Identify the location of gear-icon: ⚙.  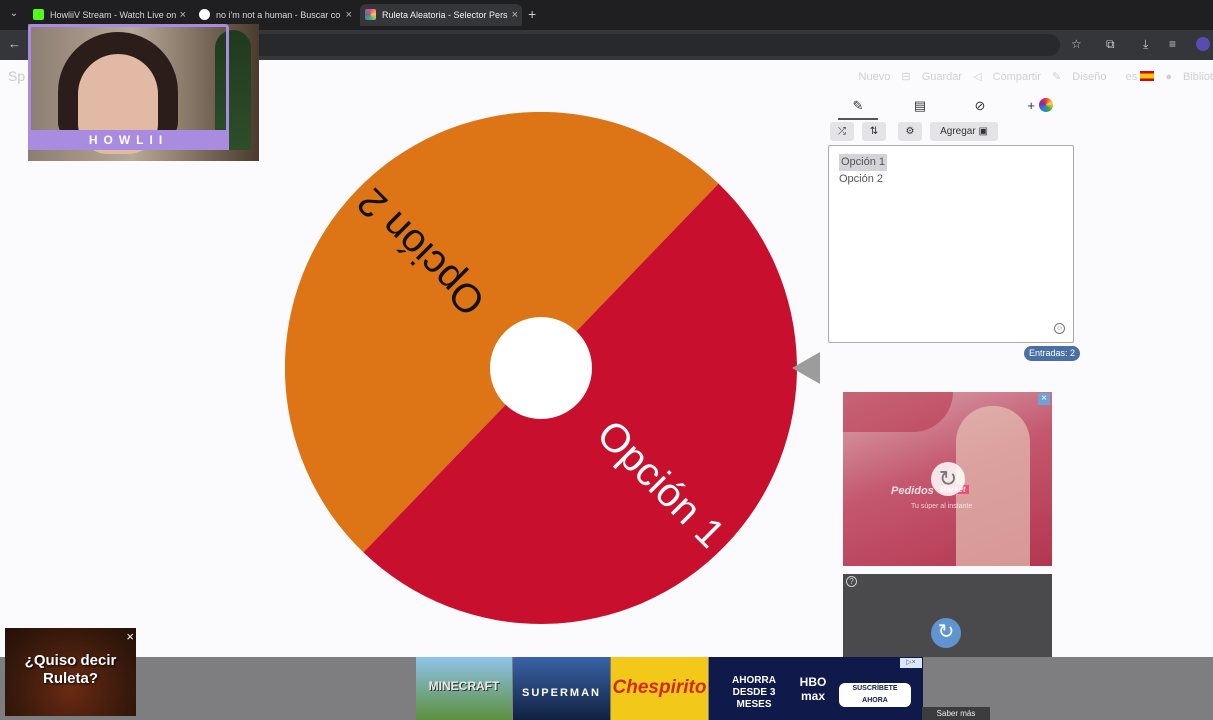
(910, 131).